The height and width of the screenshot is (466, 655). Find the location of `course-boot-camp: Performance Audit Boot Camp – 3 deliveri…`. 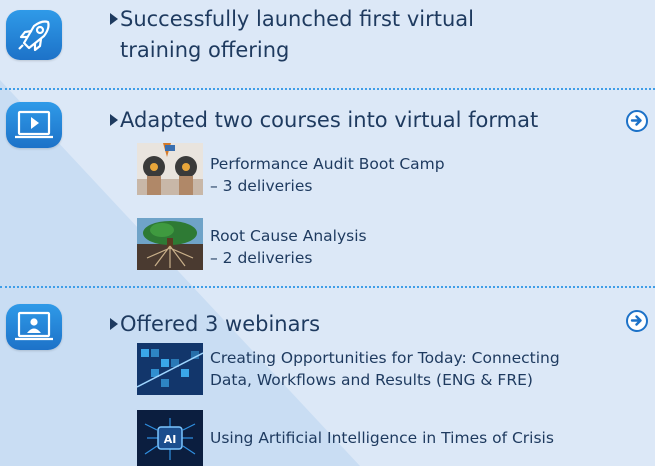

course-boot-camp: Performance Audit Boot Camp – 3 deliveri… is located at coordinates (327, 175).